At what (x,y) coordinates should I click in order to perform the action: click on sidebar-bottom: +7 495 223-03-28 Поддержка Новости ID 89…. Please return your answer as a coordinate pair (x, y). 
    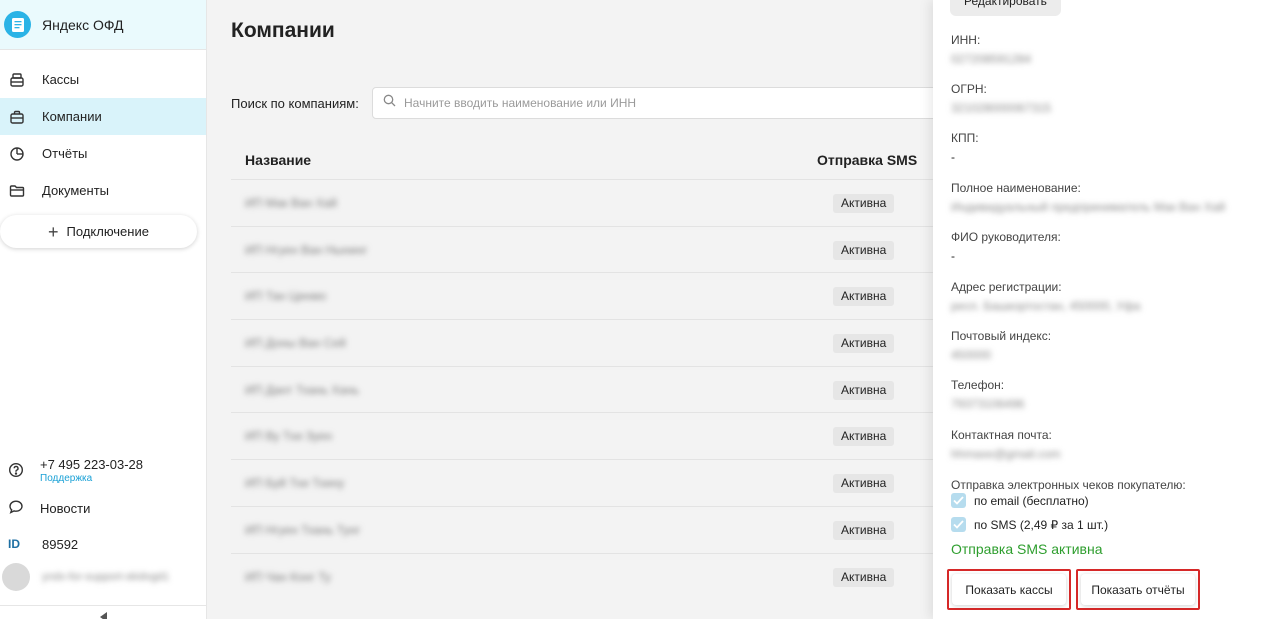
    Looking at the image, I should click on (103, 522).